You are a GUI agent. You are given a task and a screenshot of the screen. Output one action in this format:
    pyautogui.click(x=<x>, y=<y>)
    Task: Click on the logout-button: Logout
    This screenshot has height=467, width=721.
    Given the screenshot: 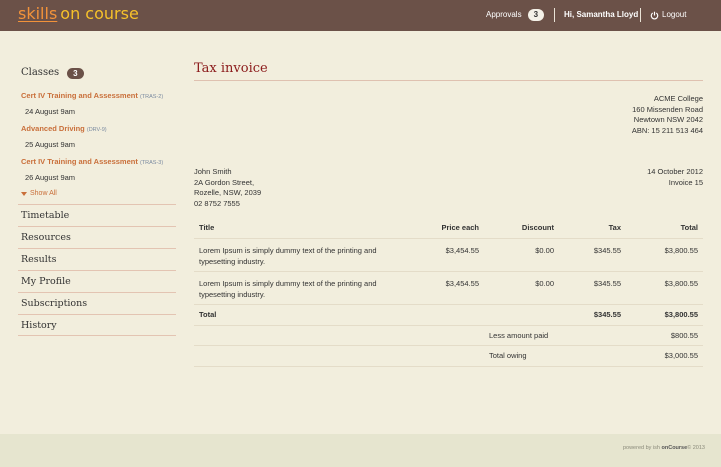 What is the action you would take?
    pyautogui.click(x=668, y=15)
    